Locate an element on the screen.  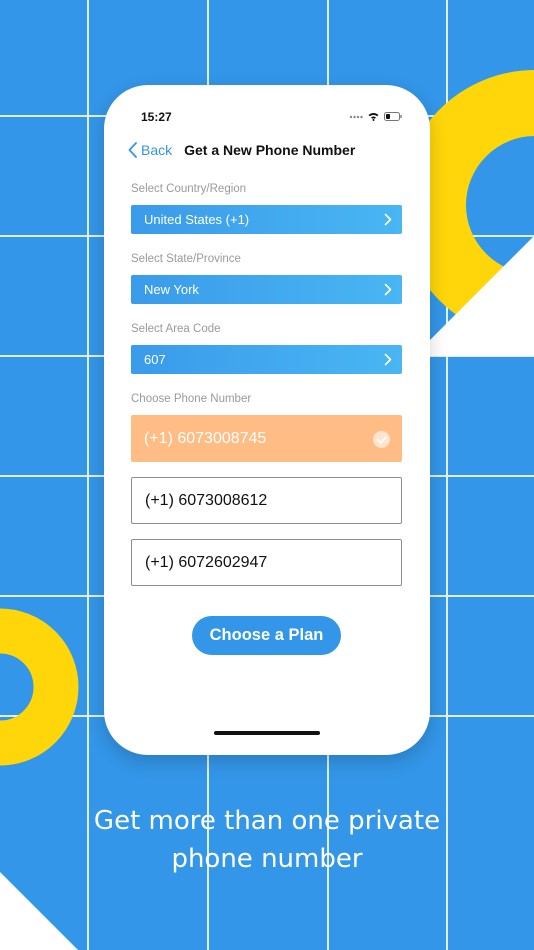
home-indicator is located at coordinates (267, 733).